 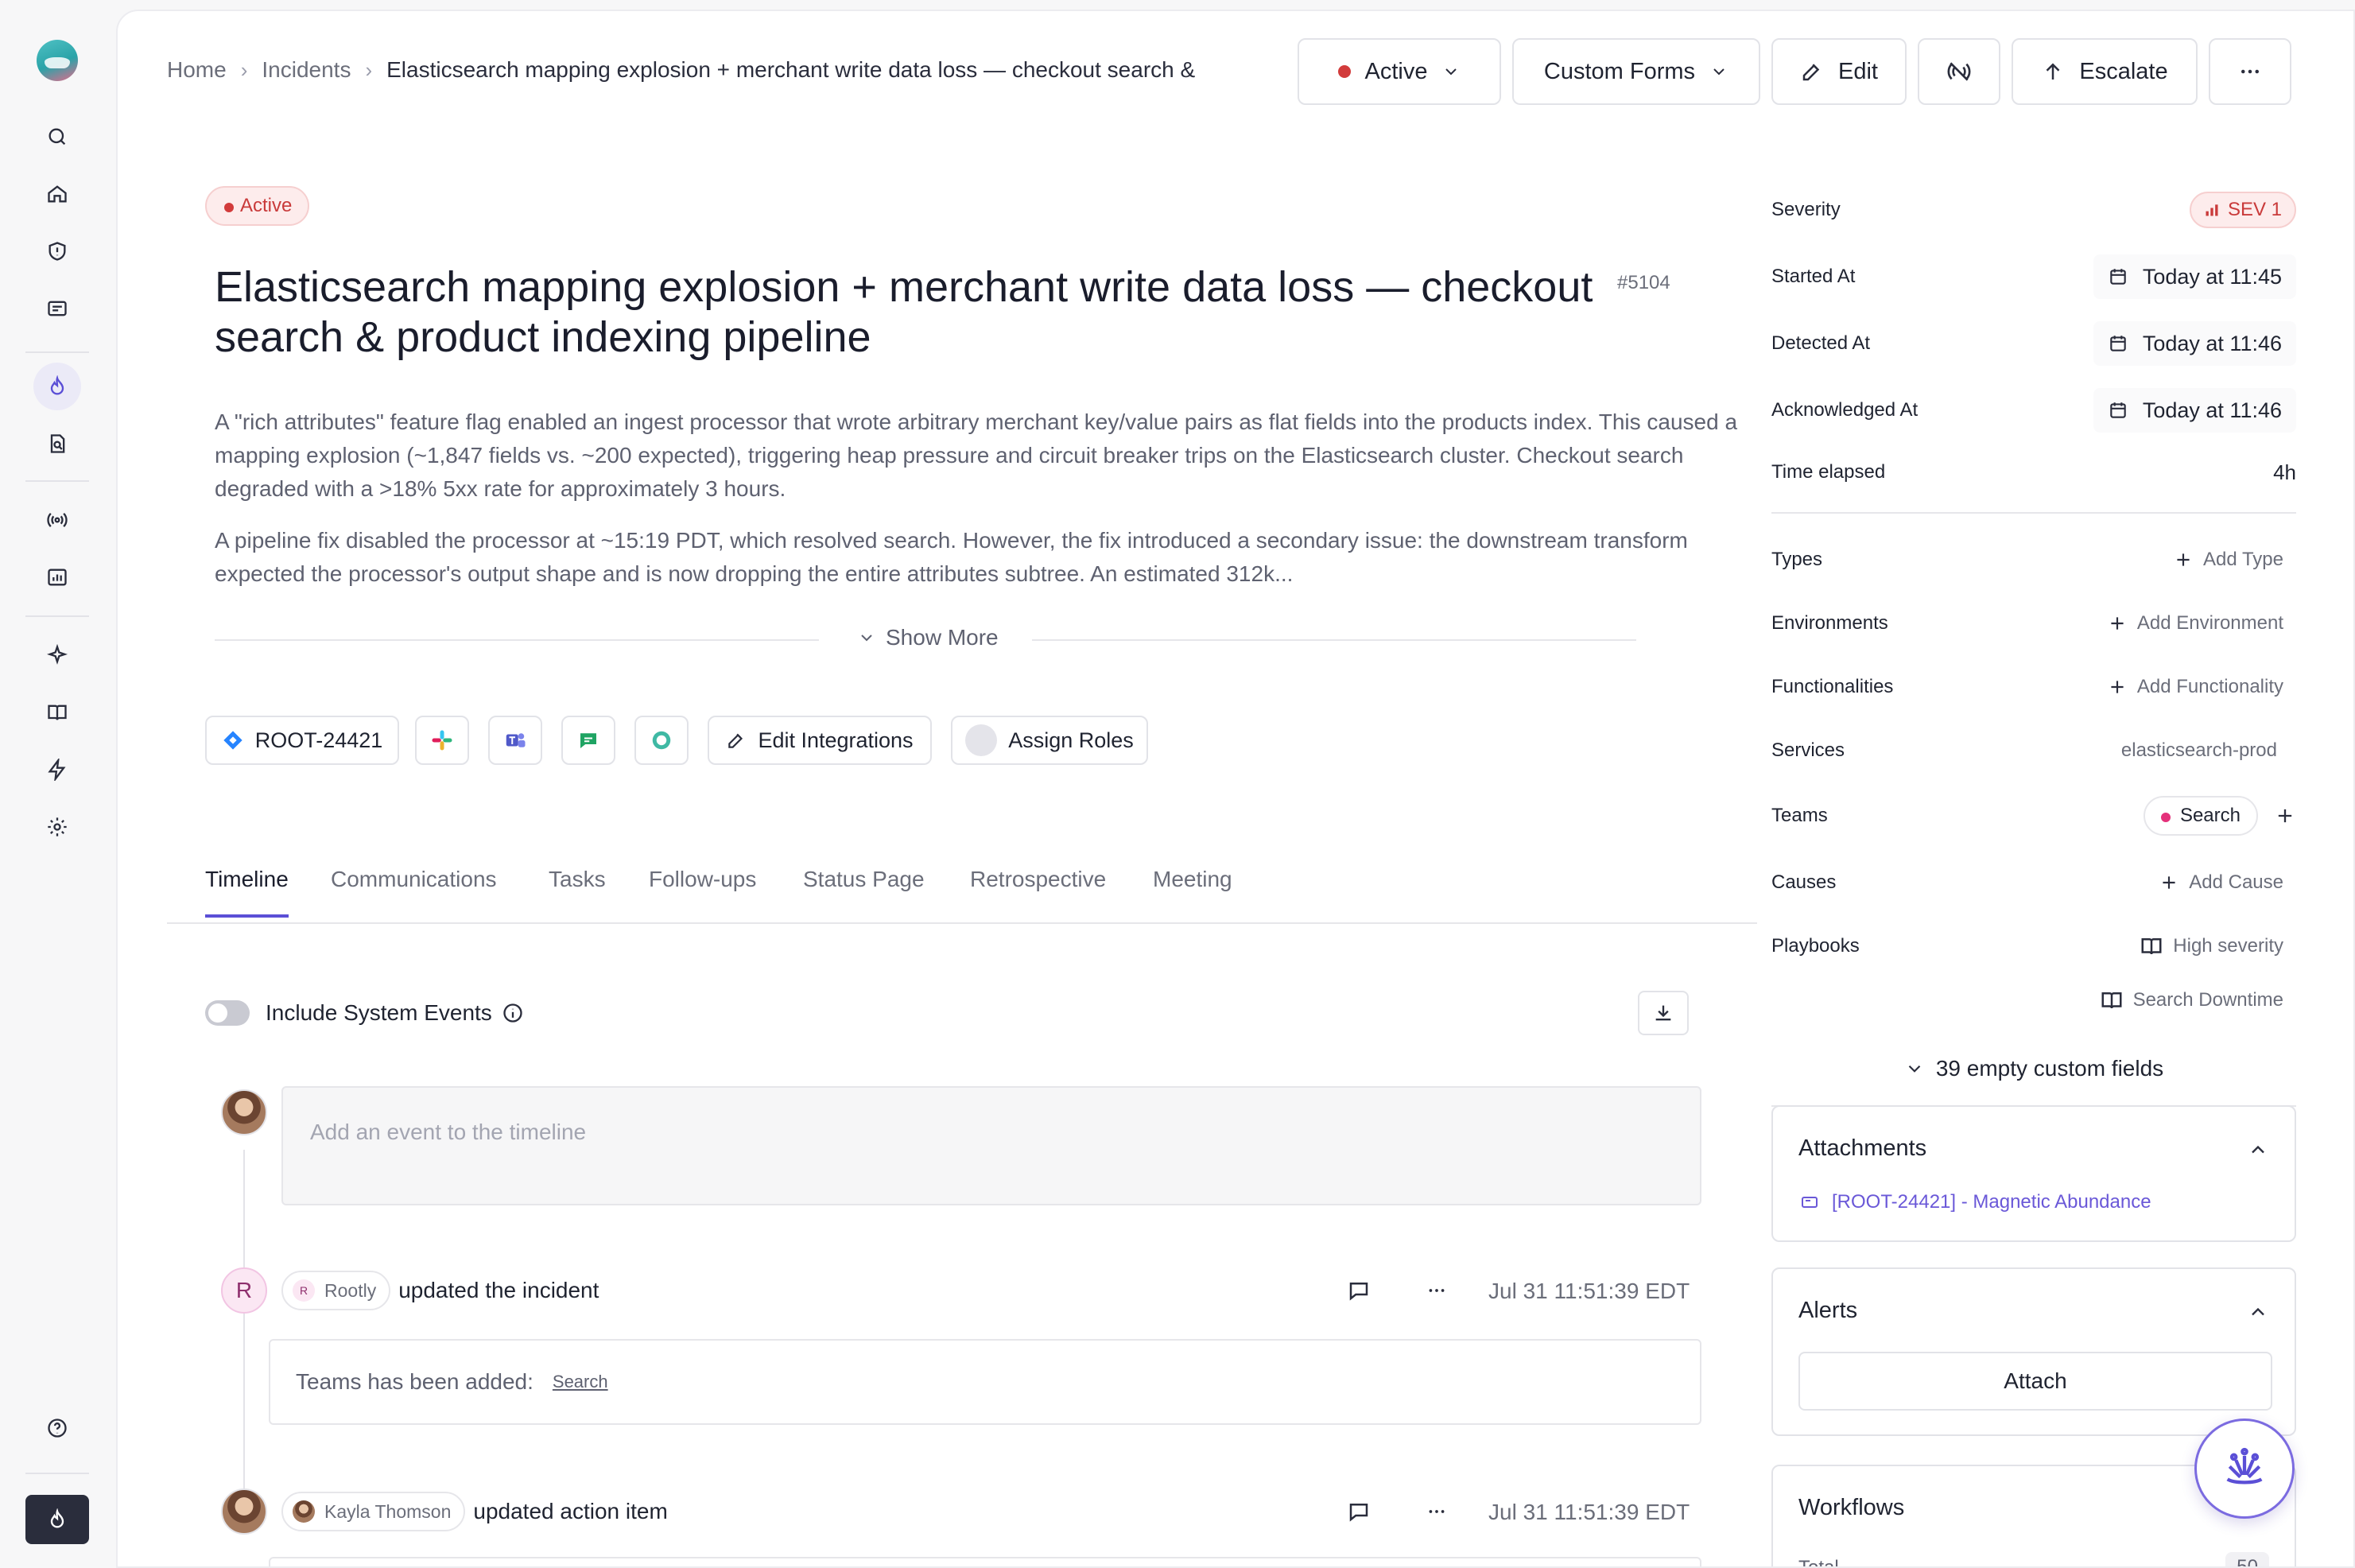 I want to click on quick-incident-button, so click(x=57, y=1519).